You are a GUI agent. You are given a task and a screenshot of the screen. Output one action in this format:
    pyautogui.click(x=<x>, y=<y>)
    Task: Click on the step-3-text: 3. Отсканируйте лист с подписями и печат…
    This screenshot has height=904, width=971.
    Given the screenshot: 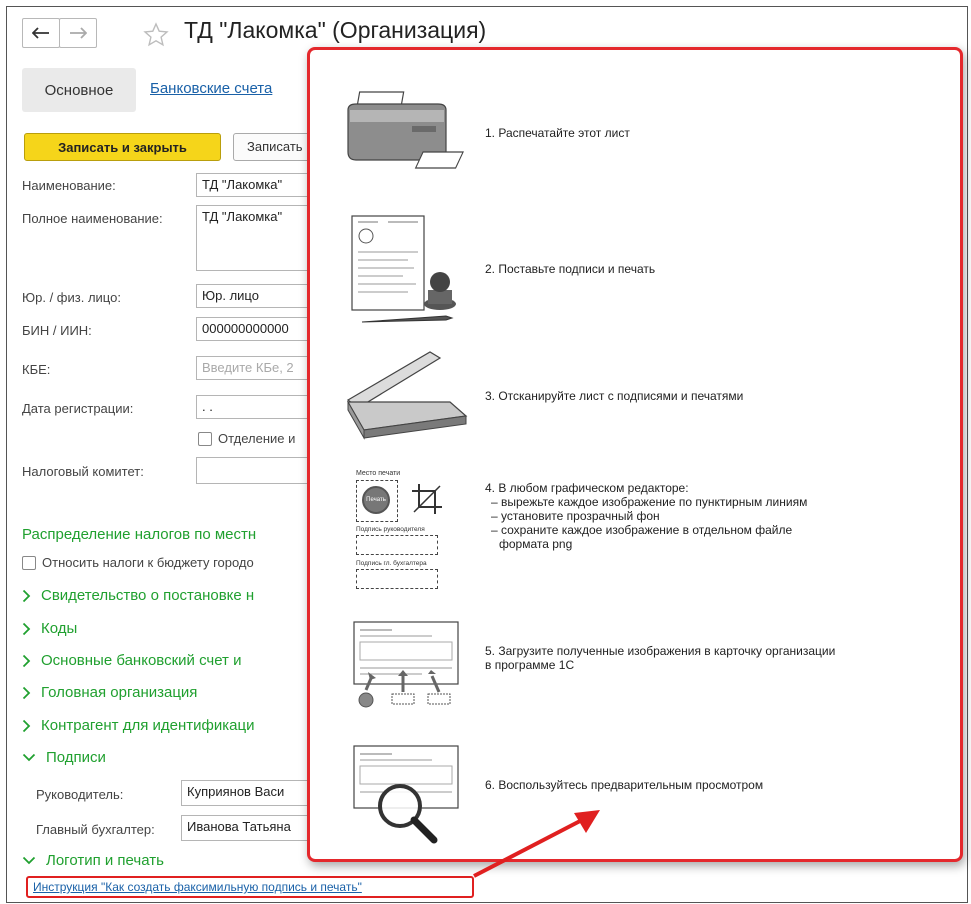 What is the action you would take?
    pyautogui.click(x=614, y=396)
    